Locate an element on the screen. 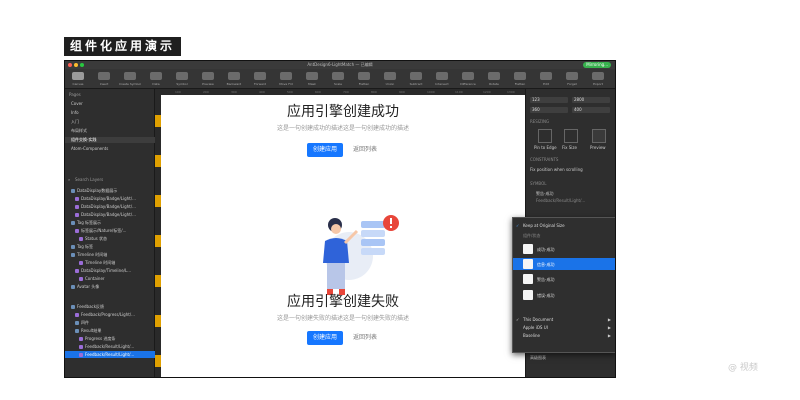 Image resolution: width=800 pixels, height=400 pixels. page-item: 布局样式 is located at coordinates (79, 131).